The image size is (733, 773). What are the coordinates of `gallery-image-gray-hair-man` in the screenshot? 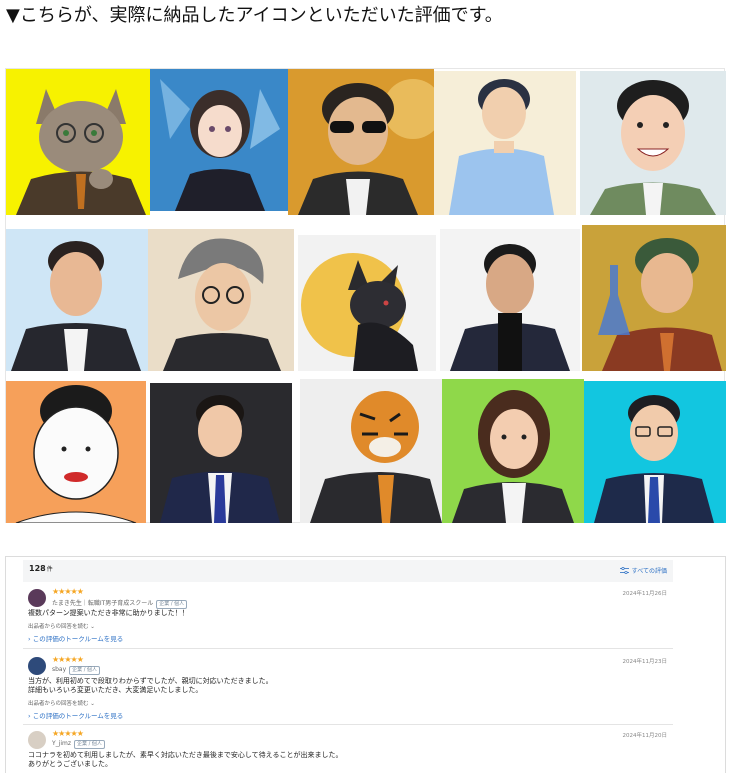 It's located at (221, 300).